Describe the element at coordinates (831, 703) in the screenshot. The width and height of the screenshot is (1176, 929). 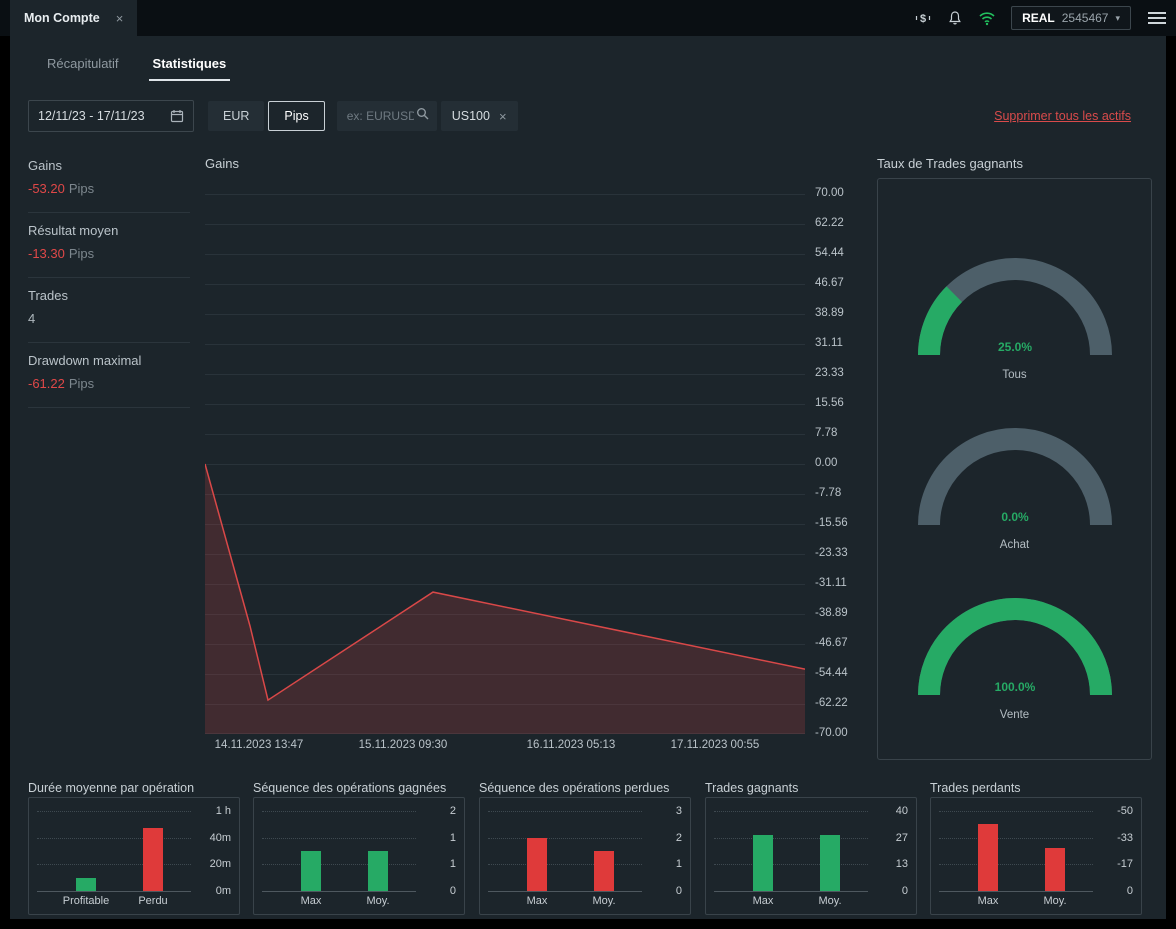
I see `y-tick-label: -62.22` at that location.